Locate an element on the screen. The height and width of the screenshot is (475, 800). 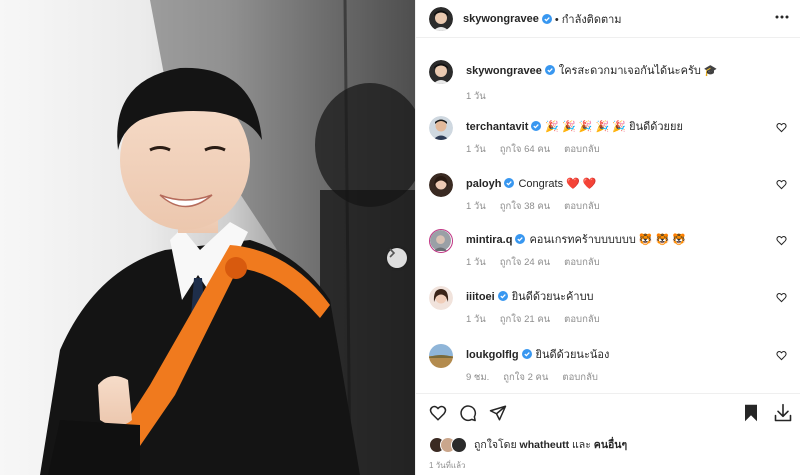
more-options-button is located at coordinates (782, 18).